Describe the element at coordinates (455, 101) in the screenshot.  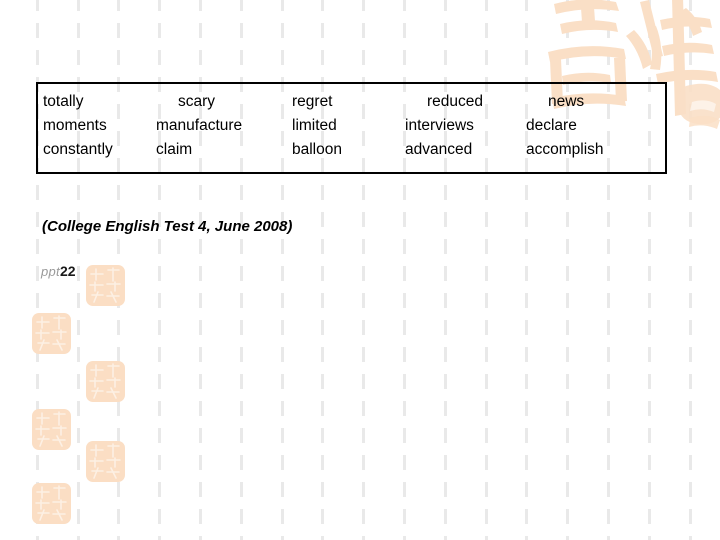
I see `vocabulary-word: reduced` at that location.